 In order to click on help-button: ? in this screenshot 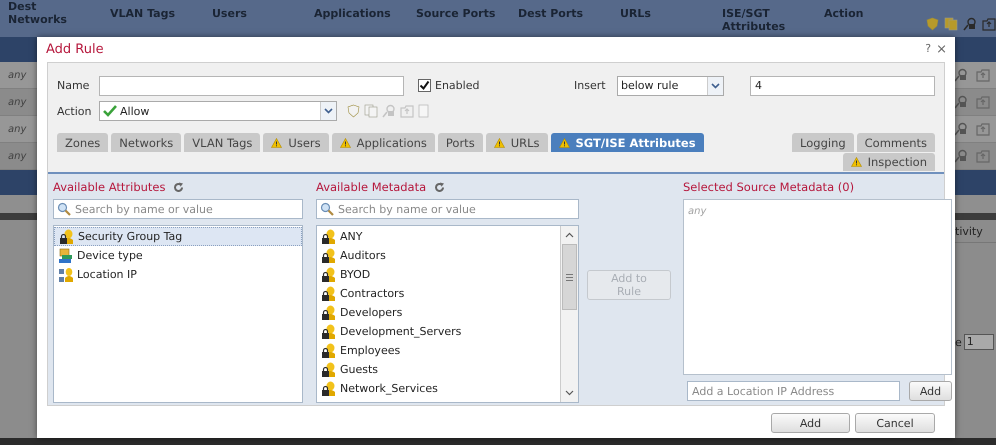, I will do `click(928, 49)`.